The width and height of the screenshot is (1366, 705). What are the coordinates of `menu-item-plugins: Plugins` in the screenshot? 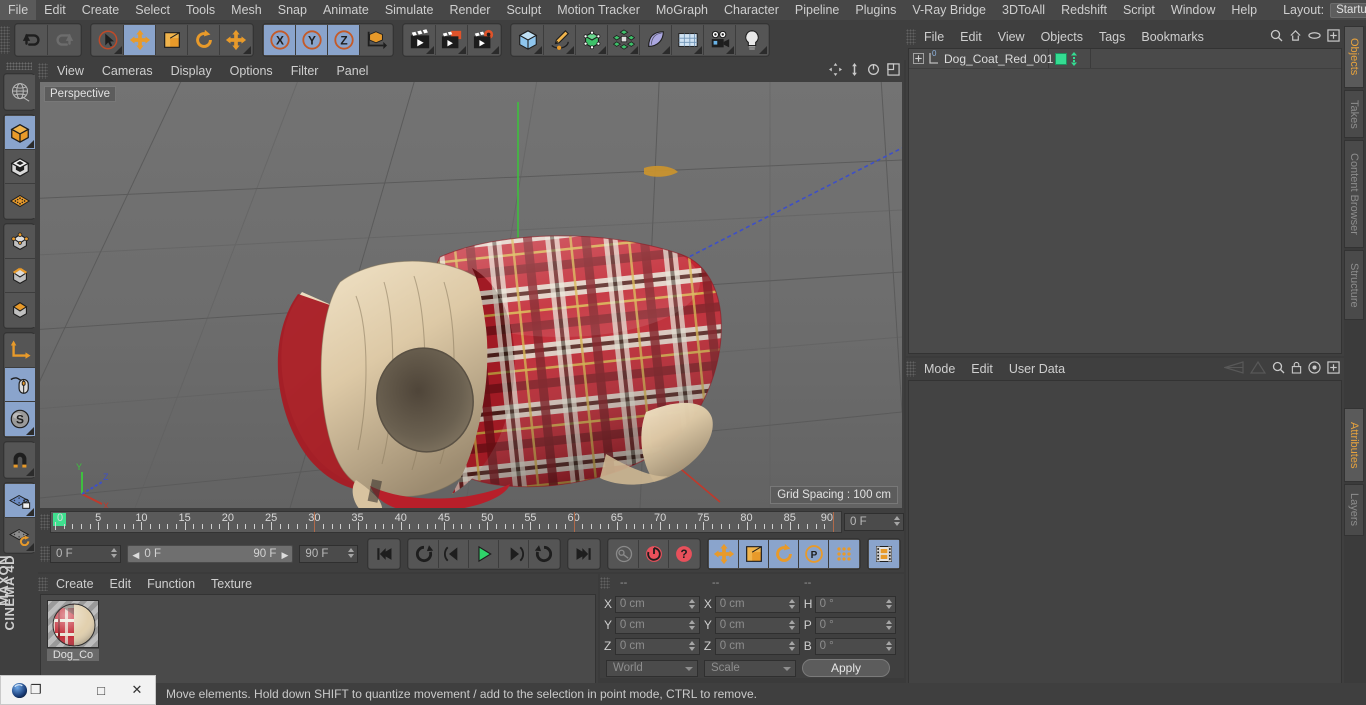 It's located at (875, 10).